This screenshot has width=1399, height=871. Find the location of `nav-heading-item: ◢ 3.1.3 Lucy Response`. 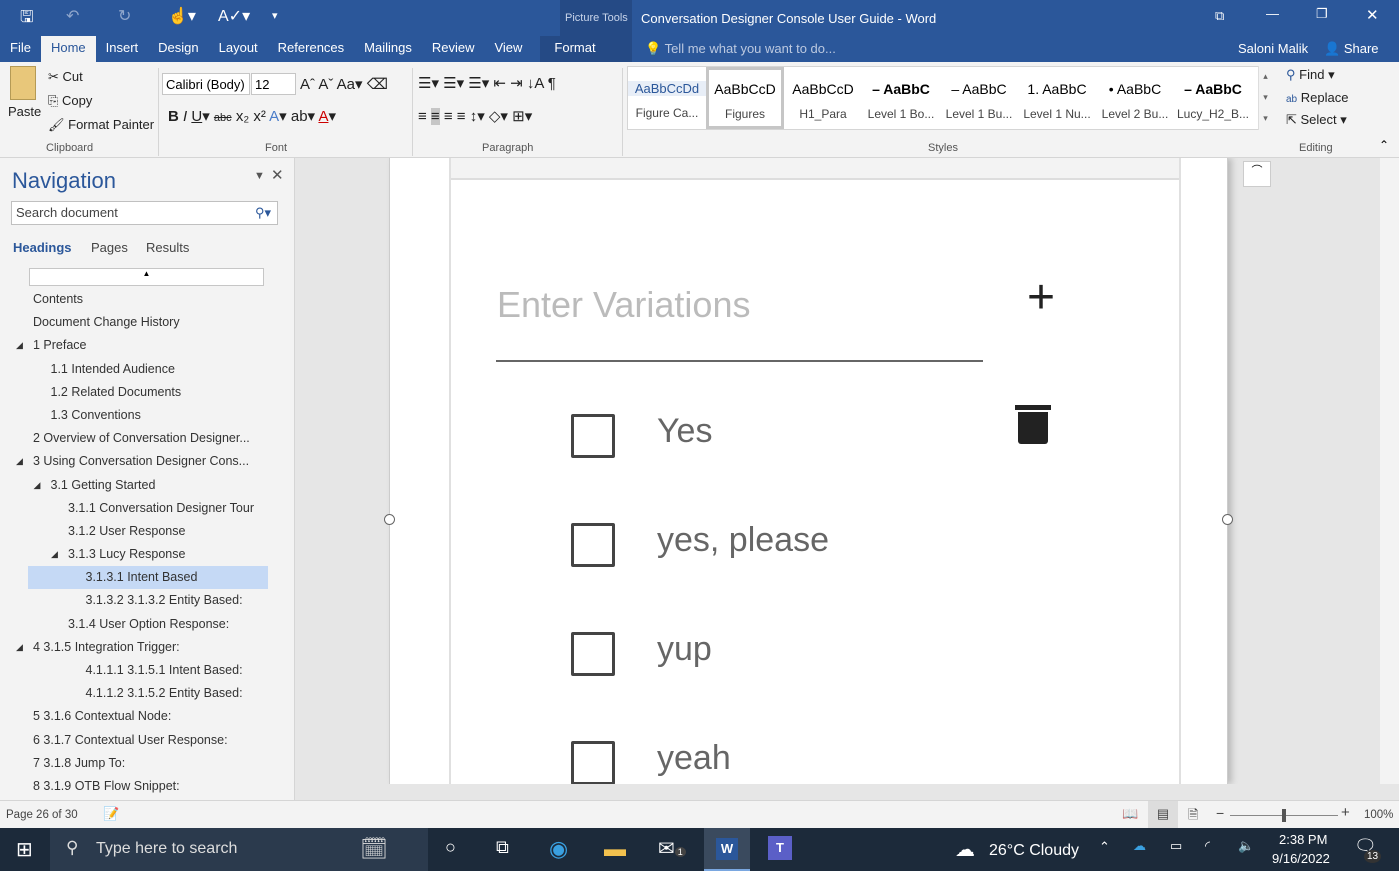

nav-heading-item: ◢ 3.1.3 Lucy Response is located at coordinates (148, 554).